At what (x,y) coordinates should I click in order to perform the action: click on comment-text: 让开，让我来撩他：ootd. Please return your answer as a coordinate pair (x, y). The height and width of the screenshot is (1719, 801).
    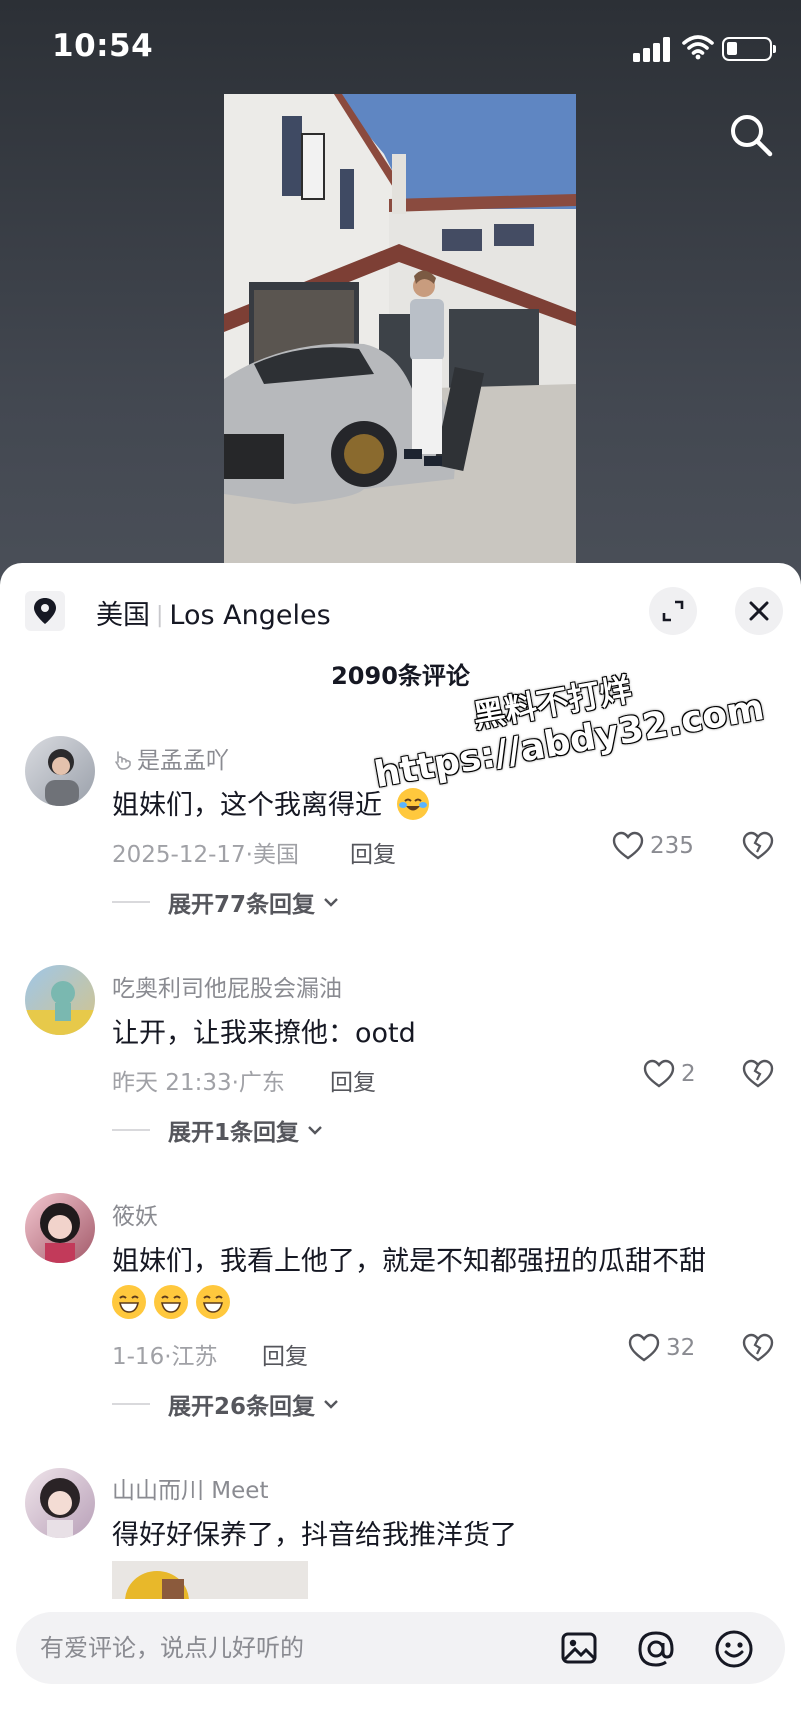
    Looking at the image, I should click on (264, 1033).